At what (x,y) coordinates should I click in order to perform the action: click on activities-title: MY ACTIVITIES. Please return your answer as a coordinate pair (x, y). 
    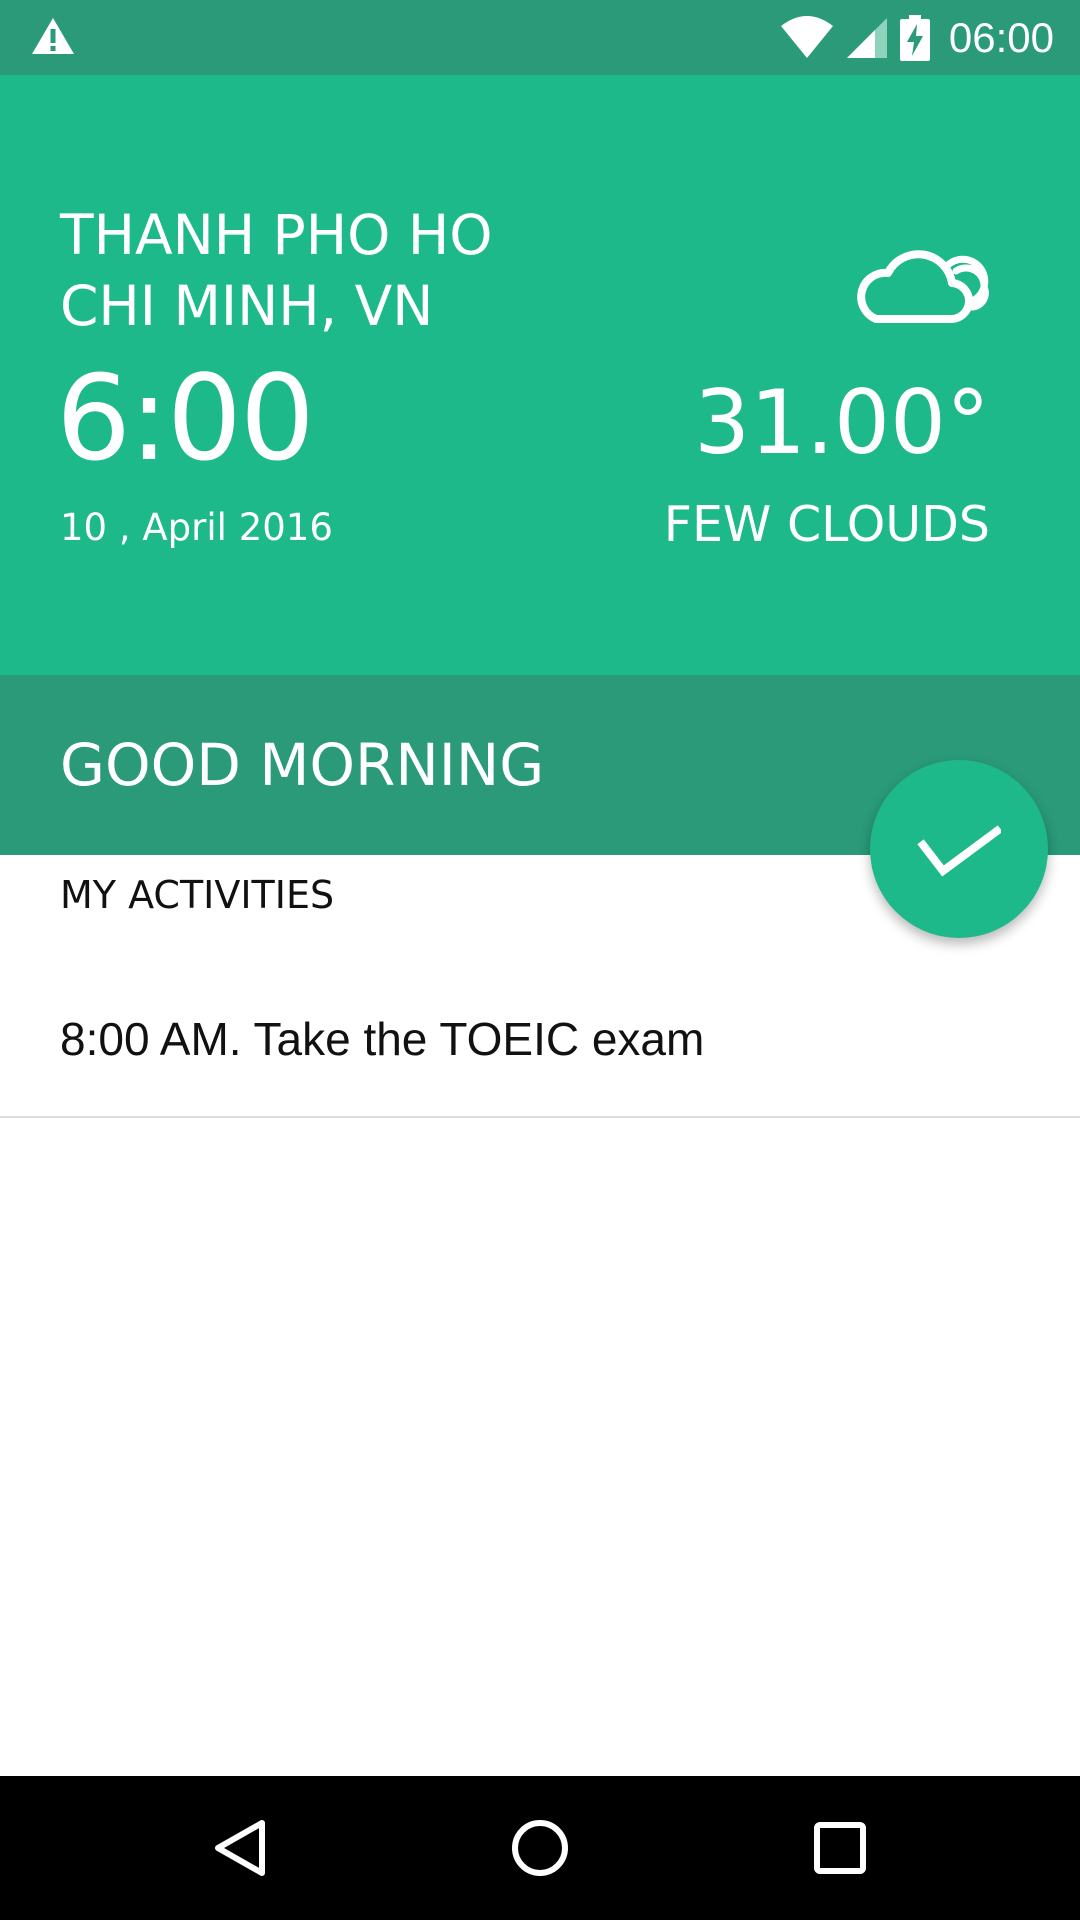
    Looking at the image, I should click on (197, 895).